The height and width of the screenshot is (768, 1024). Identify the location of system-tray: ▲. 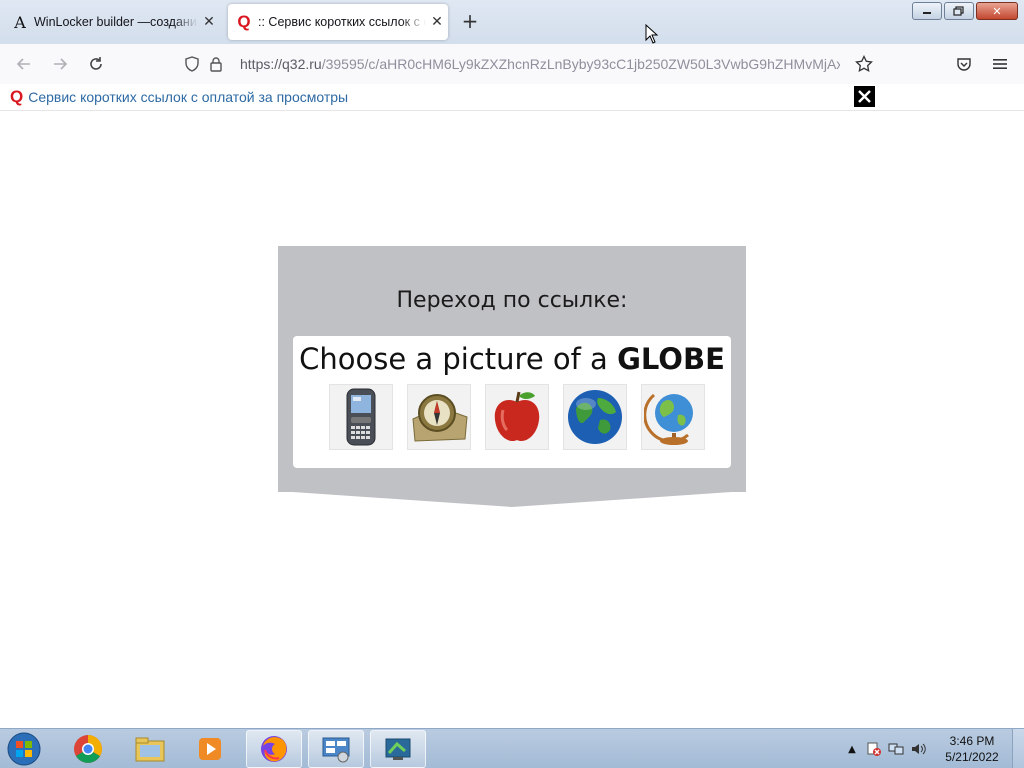
(885, 748).